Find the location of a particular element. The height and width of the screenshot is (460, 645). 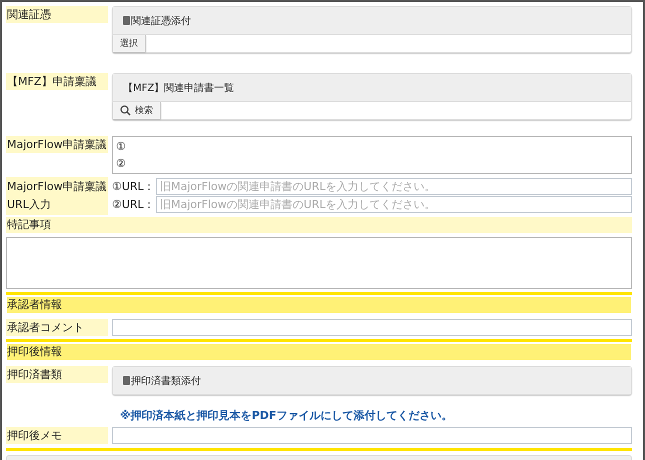

search-button: 検索 is located at coordinates (137, 110).